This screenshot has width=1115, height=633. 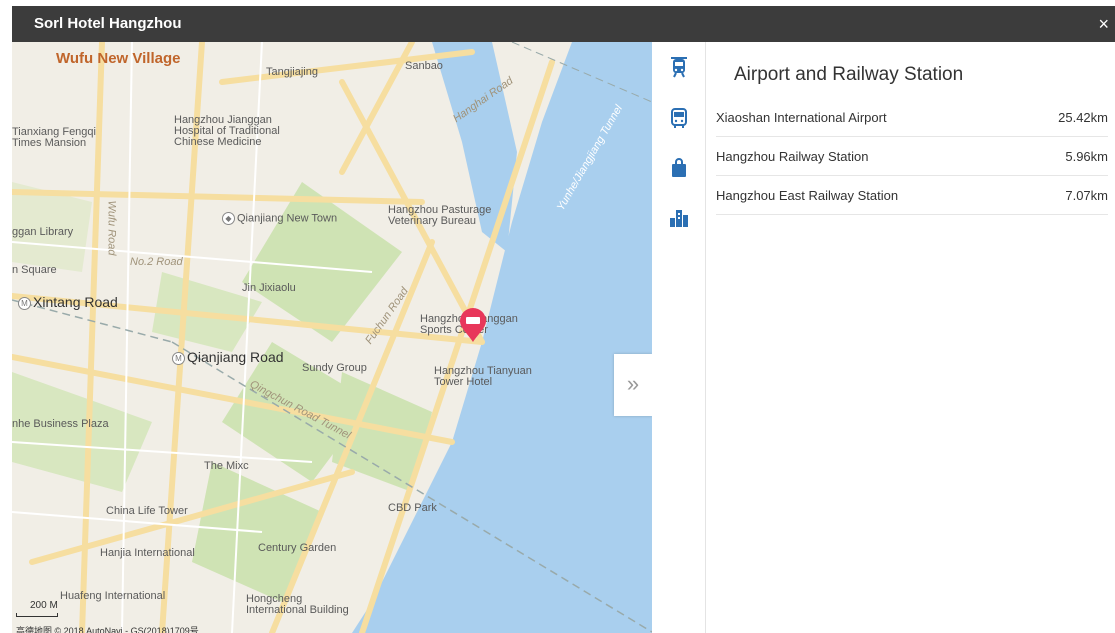 I want to click on map-label-sanbao: Sanbao, so click(x=424, y=66).